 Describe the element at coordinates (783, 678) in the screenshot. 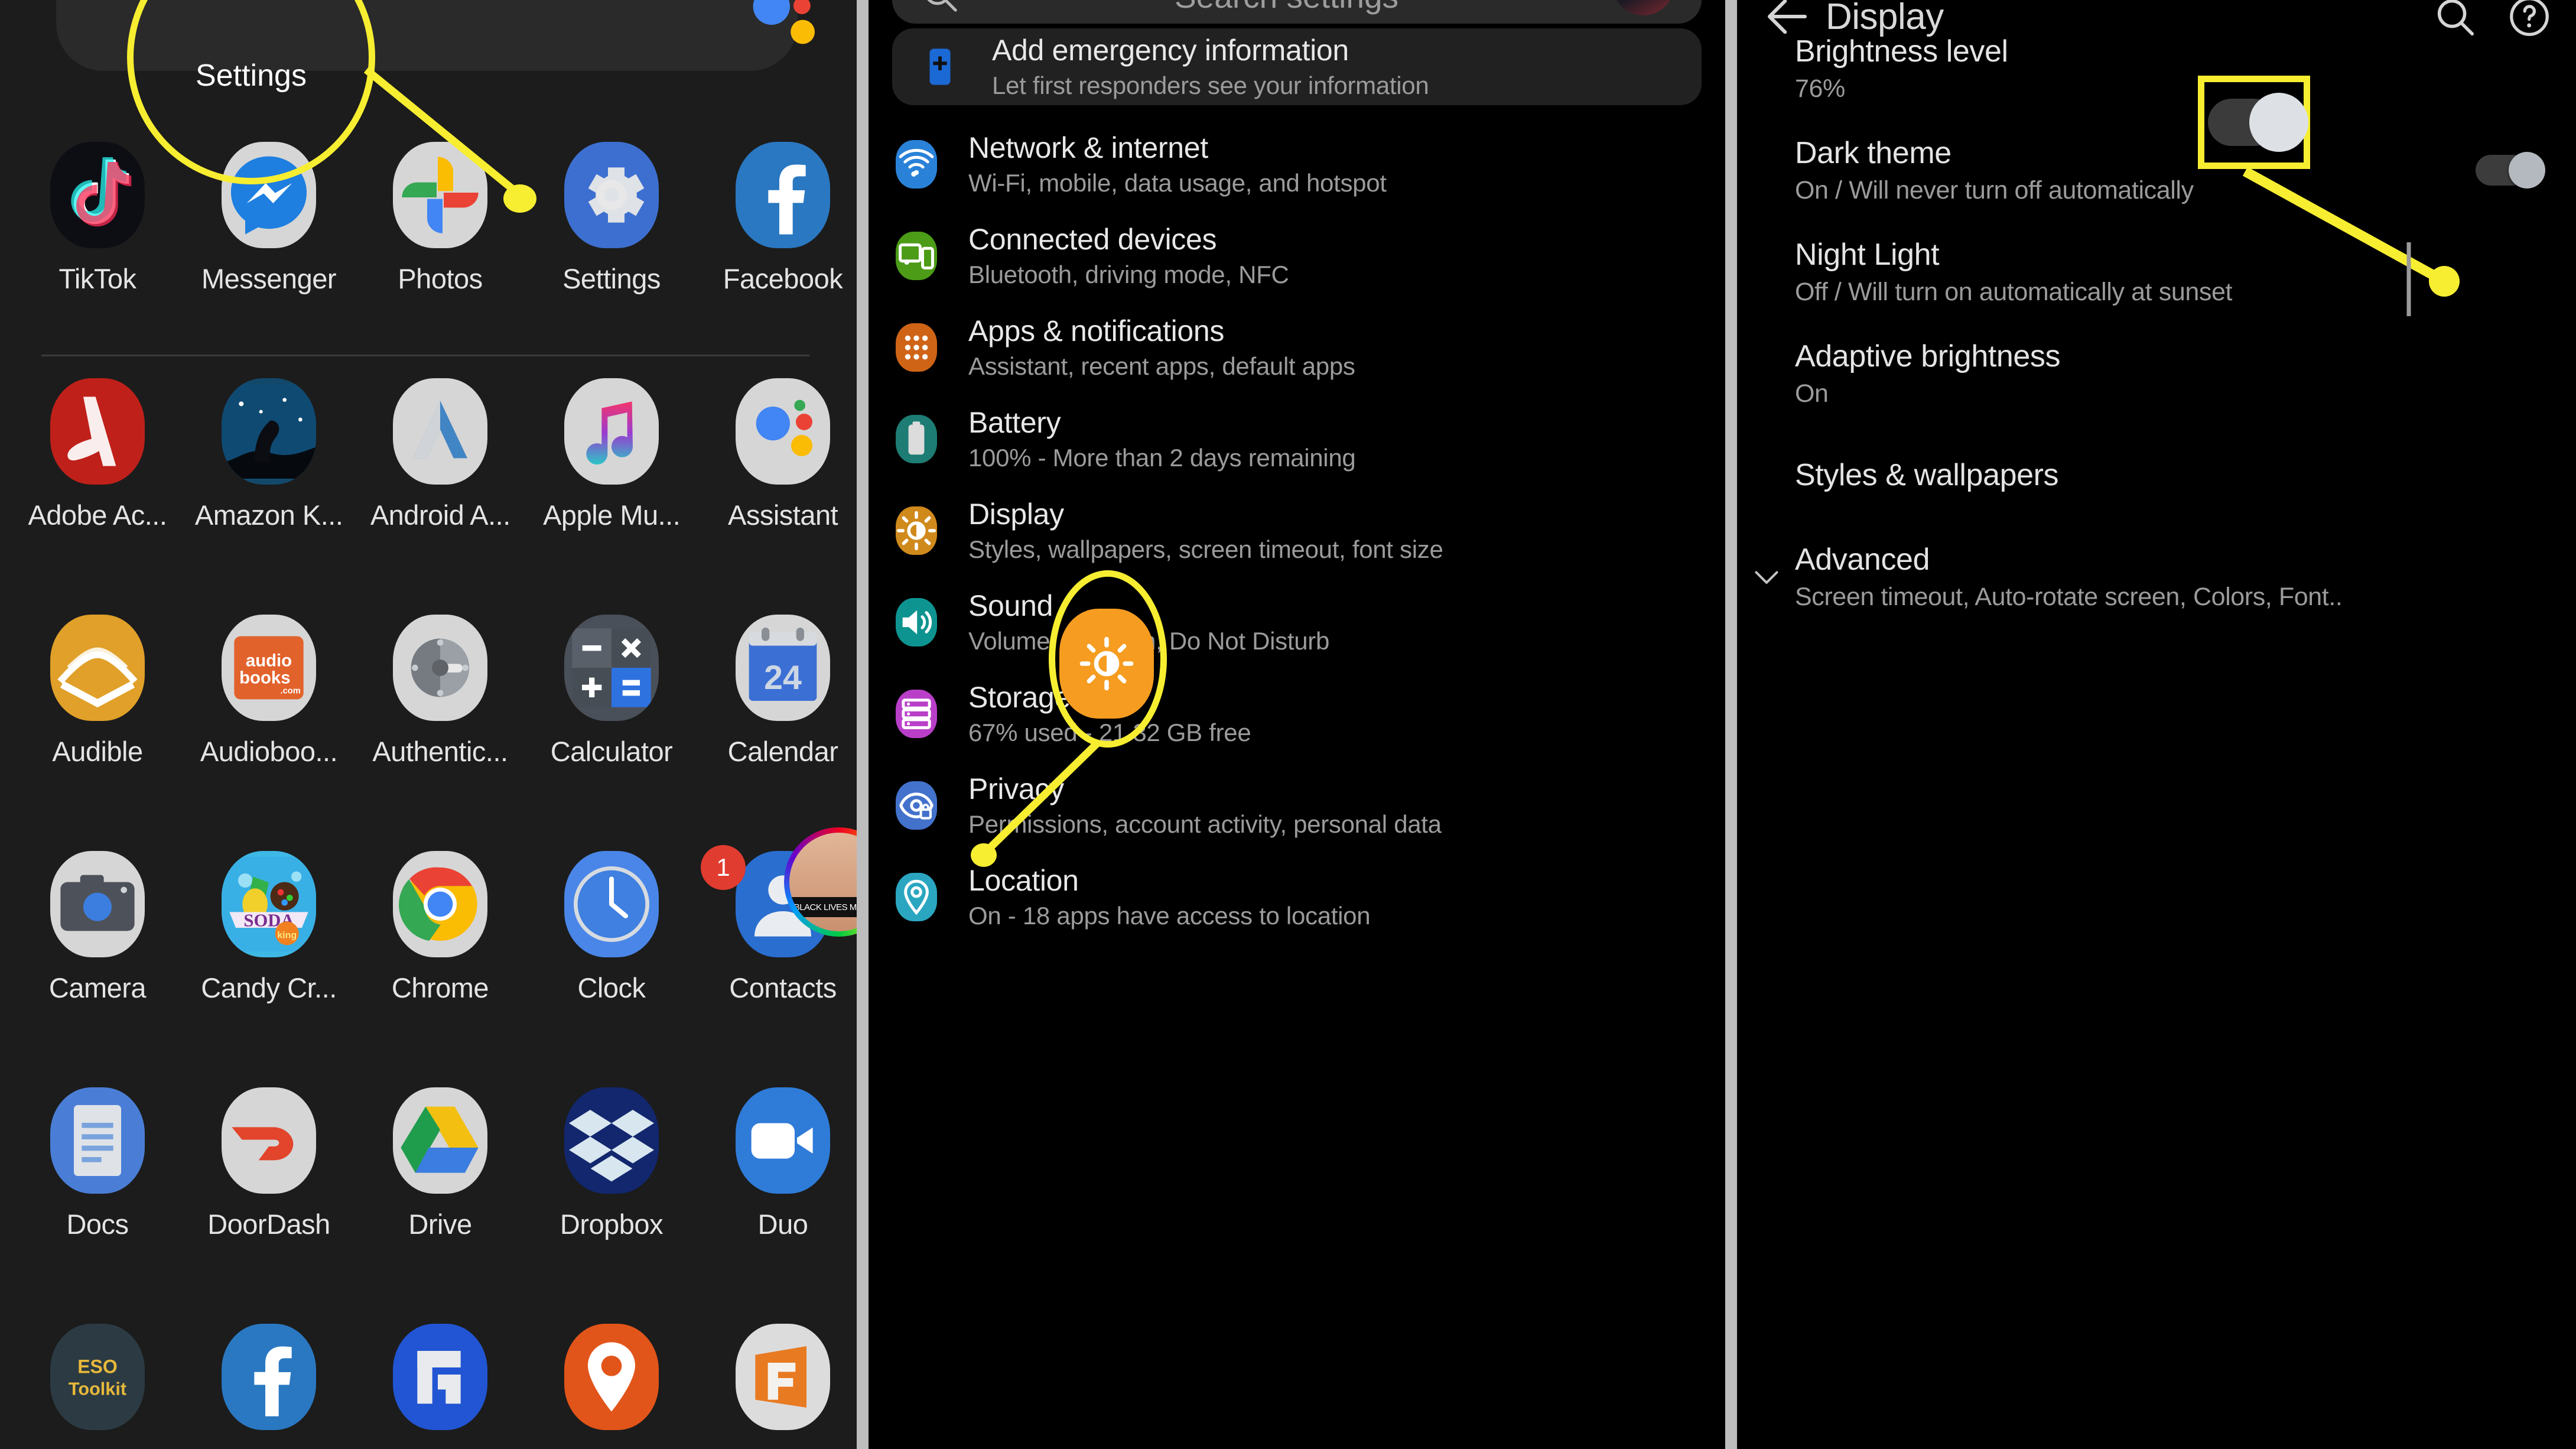

I see `svg-text: 24` at that location.